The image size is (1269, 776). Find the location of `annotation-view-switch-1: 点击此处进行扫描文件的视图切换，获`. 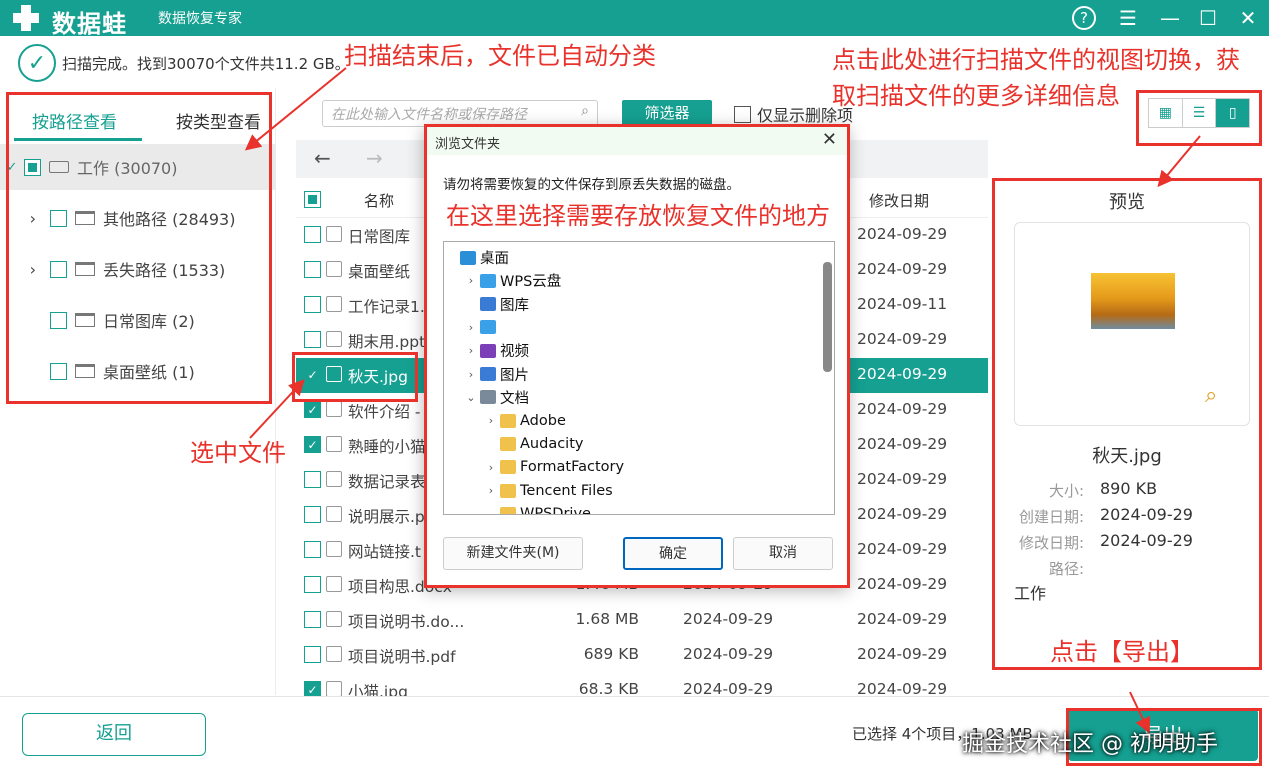

annotation-view-switch-1: 点击此处进行扫描文件的视图切换，获 is located at coordinates (1036, 60).